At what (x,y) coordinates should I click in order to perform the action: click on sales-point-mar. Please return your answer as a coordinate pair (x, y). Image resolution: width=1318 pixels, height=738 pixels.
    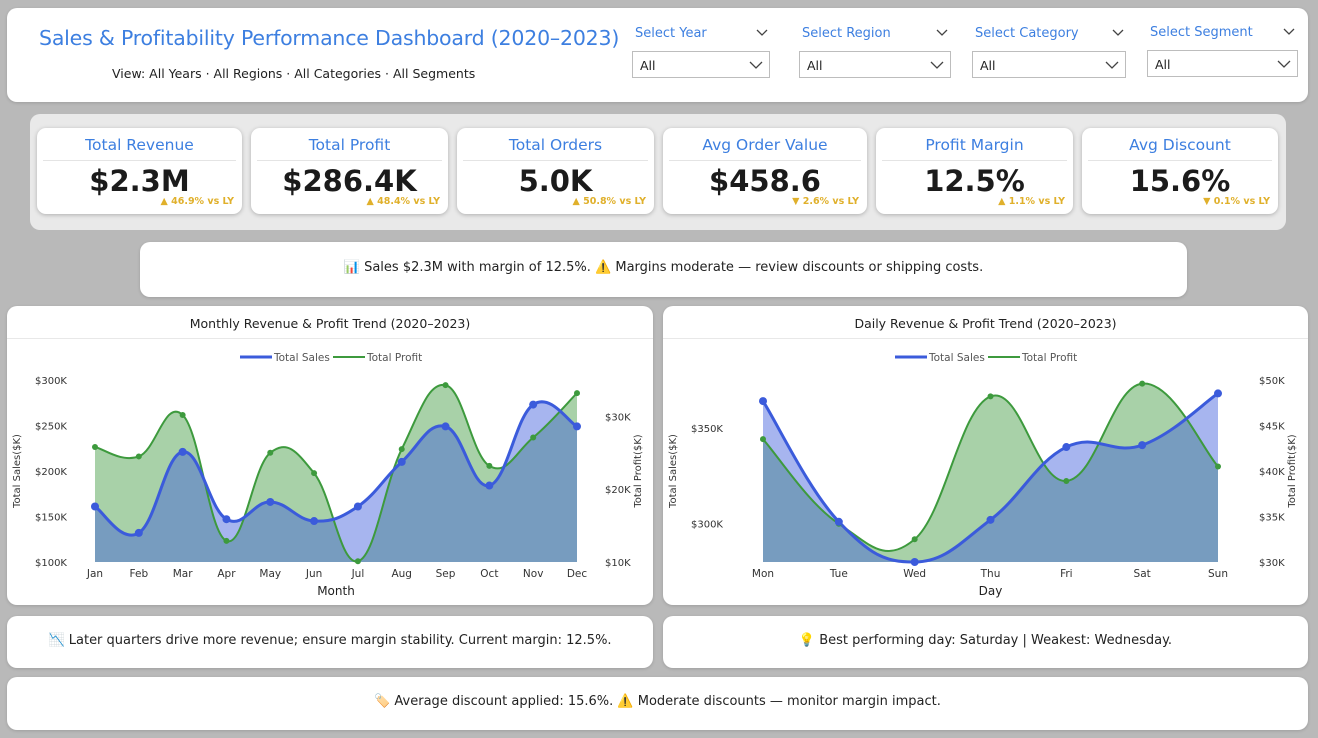
    Looking at the image, I should click on (182, 451).